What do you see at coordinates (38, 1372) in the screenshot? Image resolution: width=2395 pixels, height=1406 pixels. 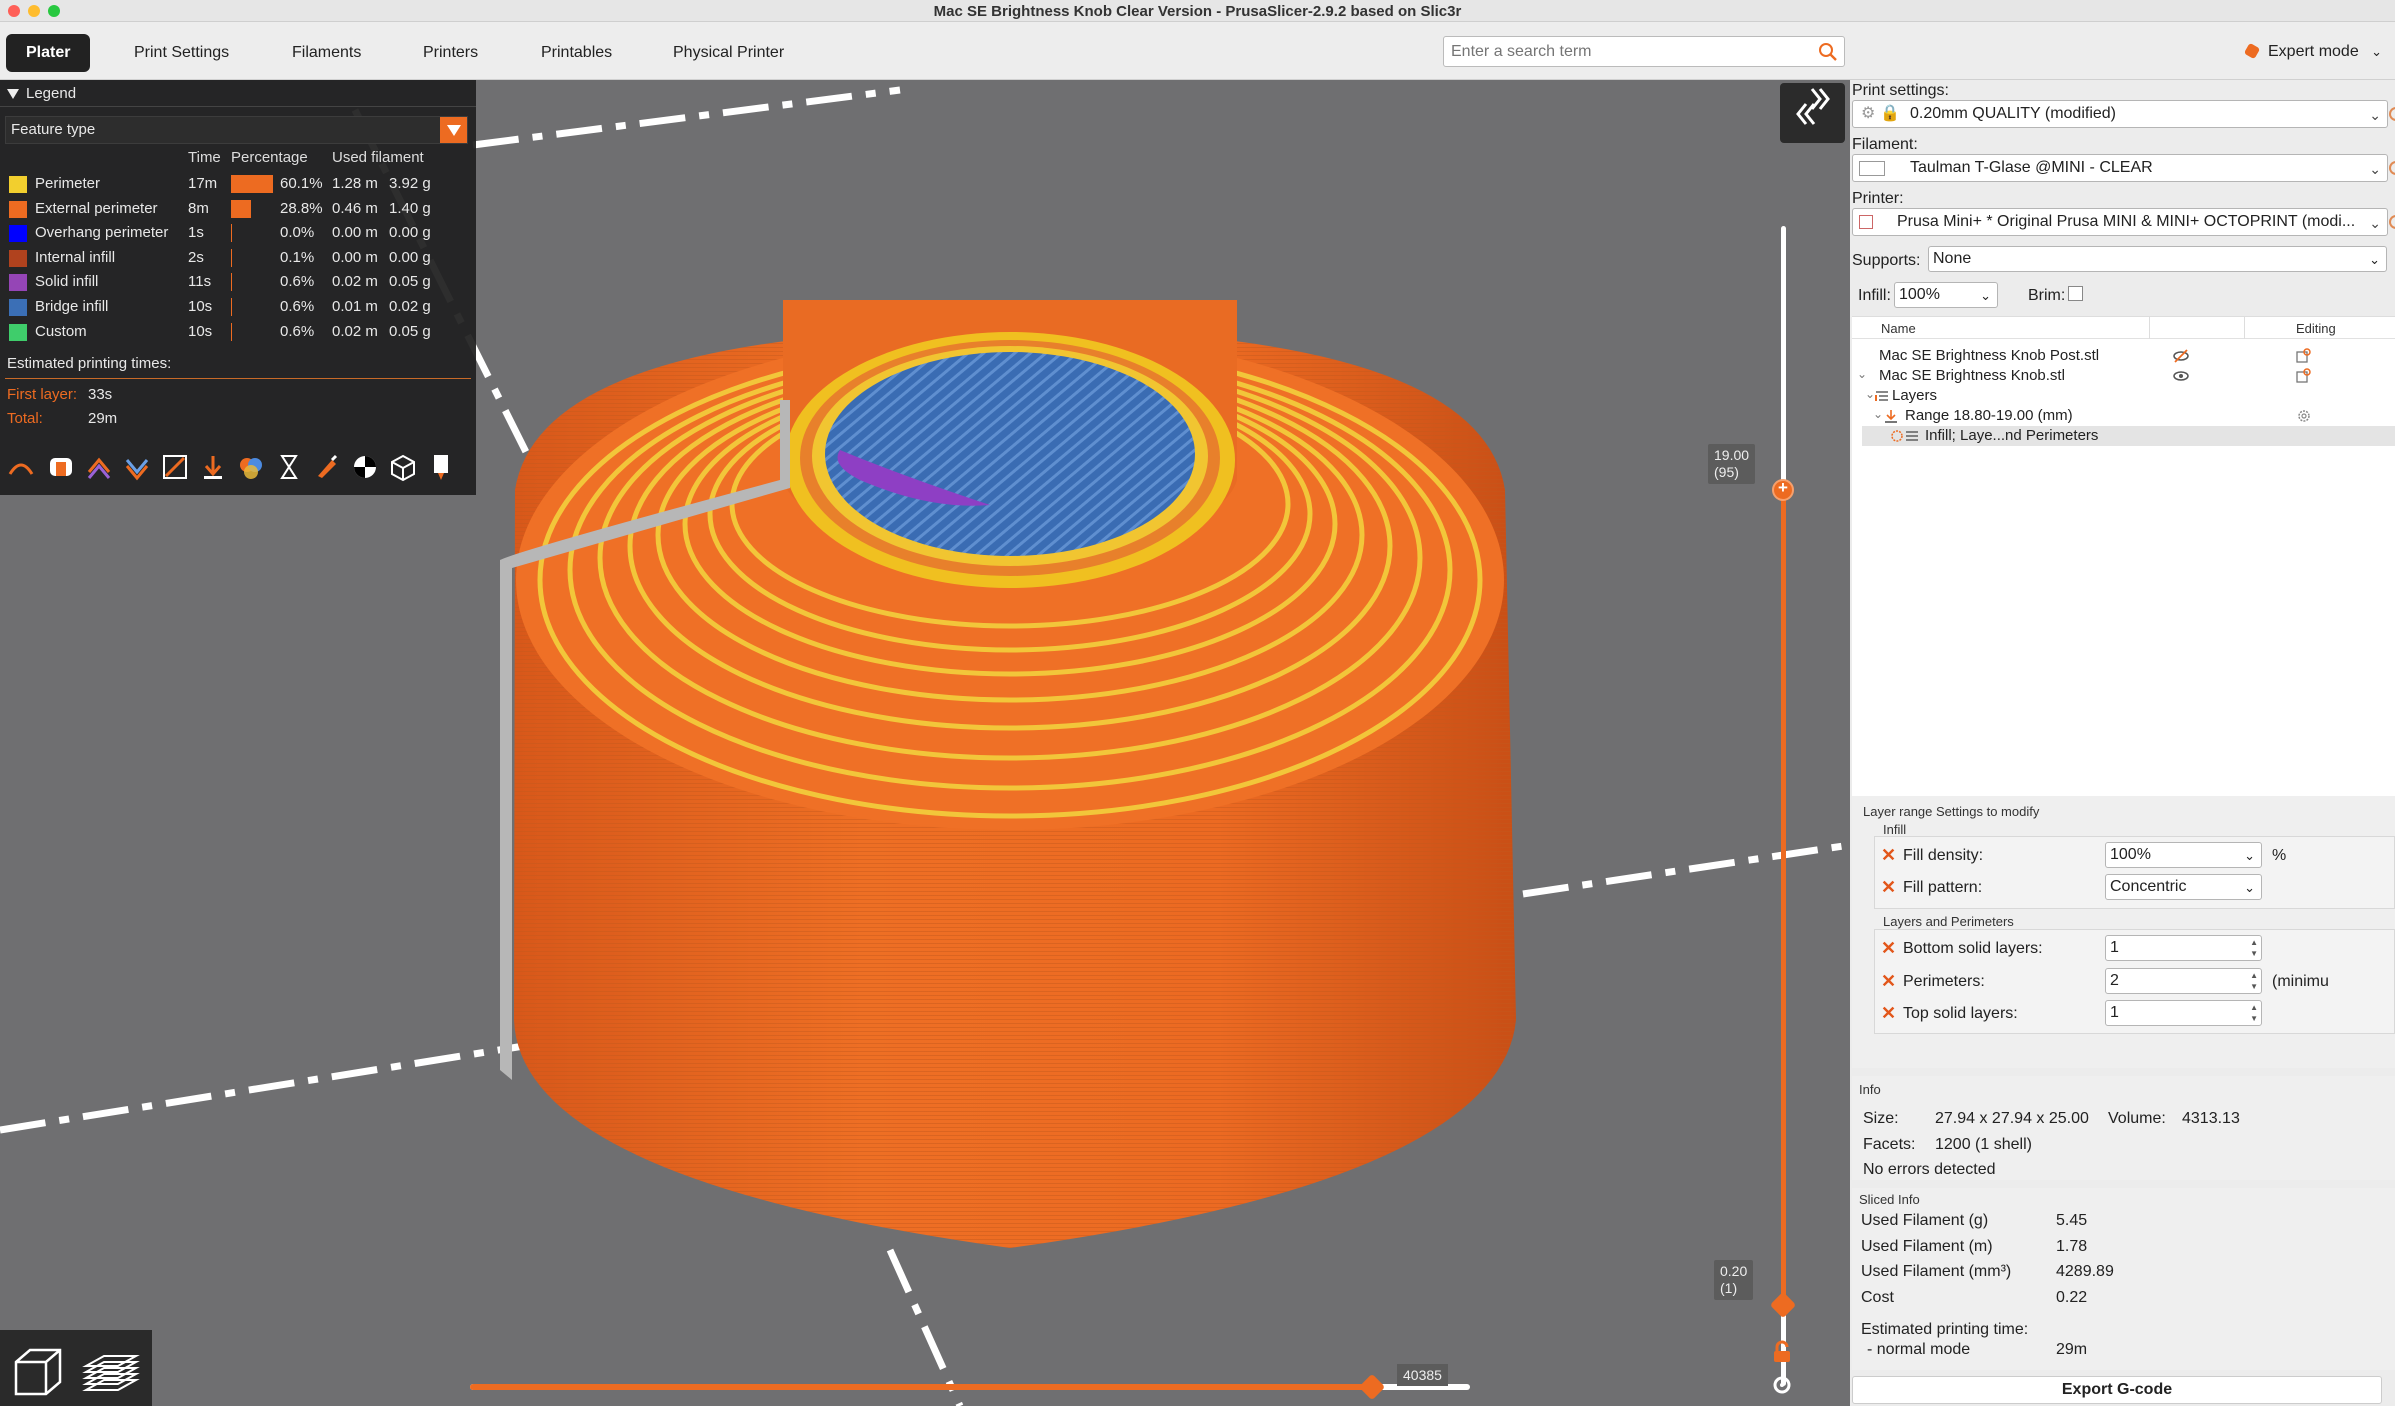 I see `3d-view-icon` at bounding box center [38, 1372].